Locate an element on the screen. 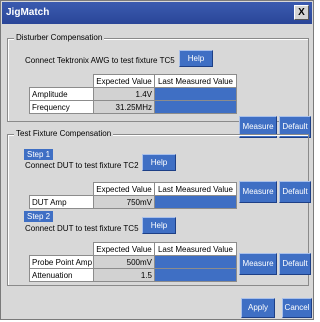  table-row: Frequency 31.25MHz is located at coordinates (133, 107).